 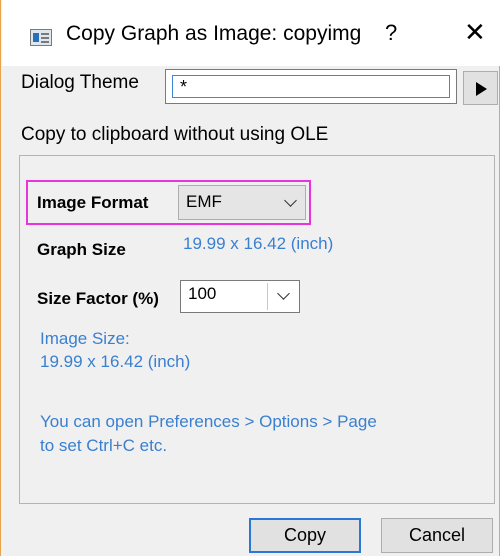 I want to click on title-bar: Copy Graph as Image: copyimg ? ✕, so click(x=251, y=33).